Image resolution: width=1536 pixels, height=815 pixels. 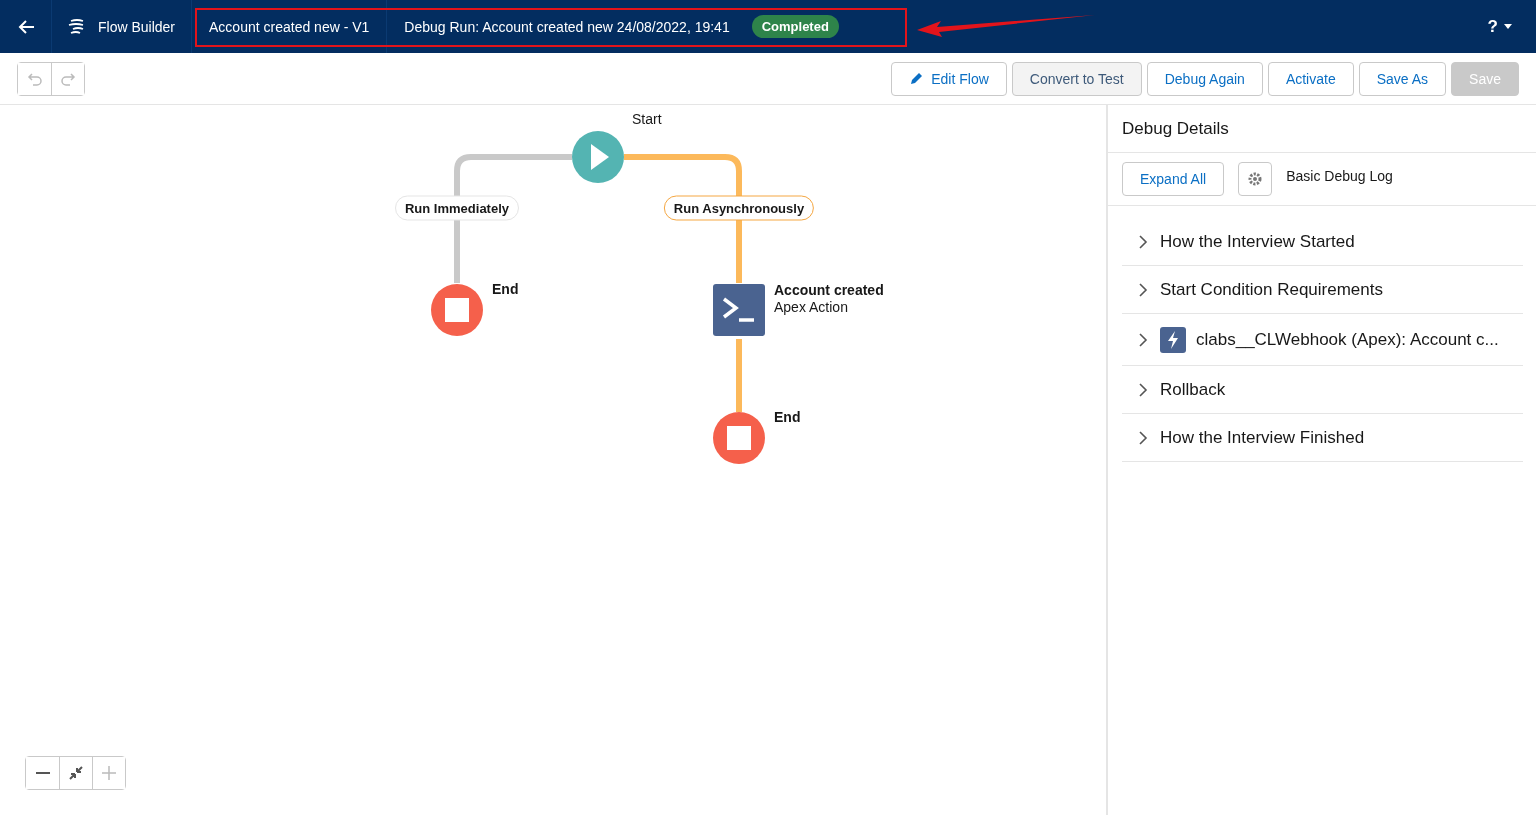 I want to click on redo-icon, so click(x=68, y=78).